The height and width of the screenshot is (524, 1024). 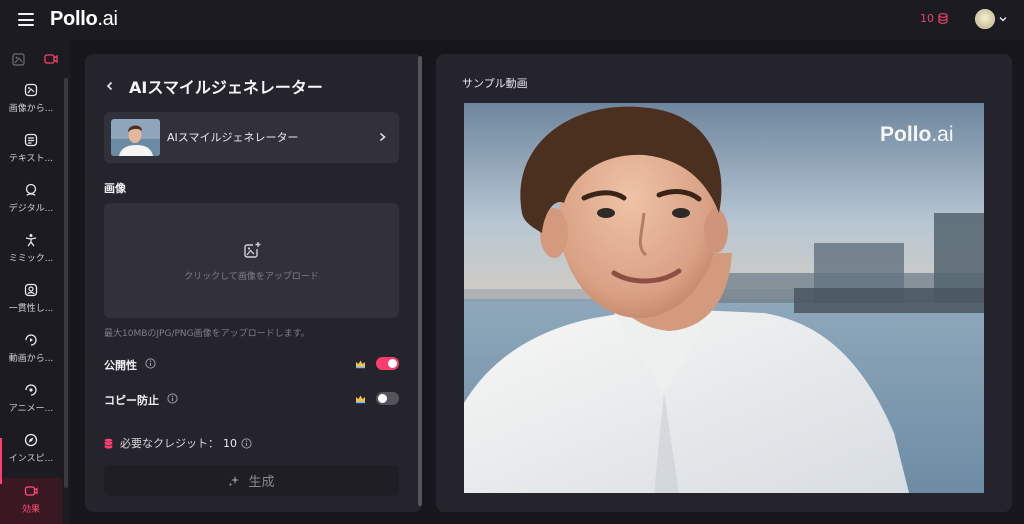 I want to click on credits-value: 10, so click(x=230, y=443).